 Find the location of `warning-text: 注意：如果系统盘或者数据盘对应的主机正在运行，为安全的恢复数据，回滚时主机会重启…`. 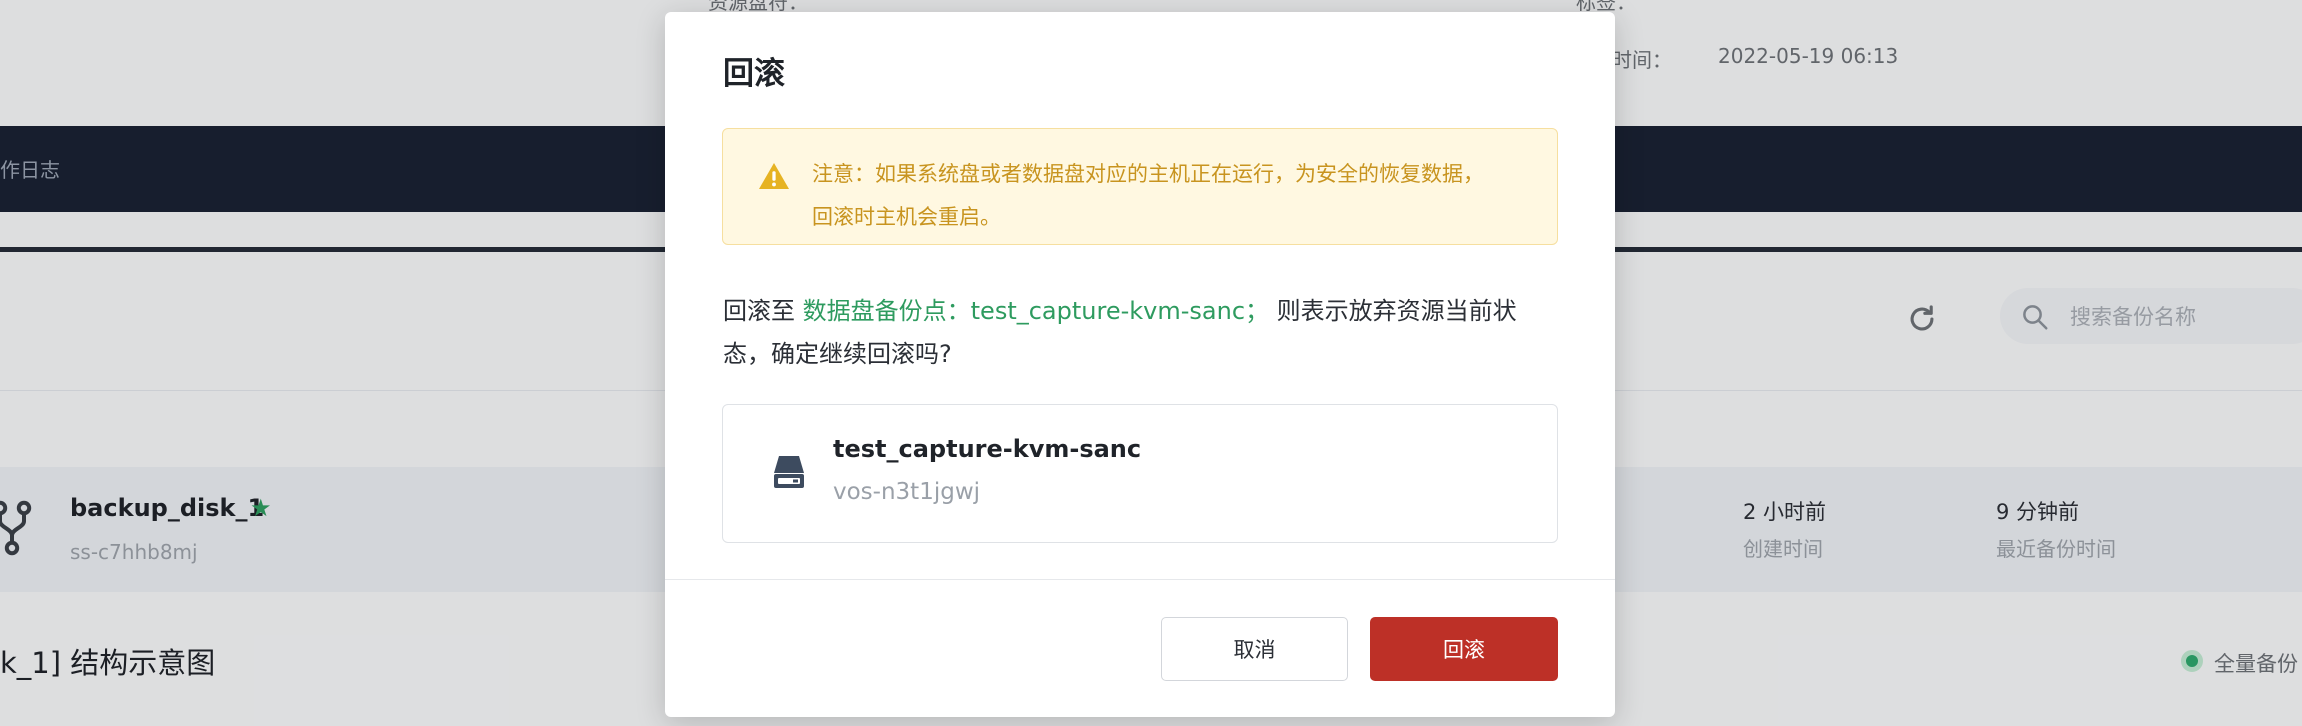

warning-text: 注意：如果系统盘或者数据盘对应的主机正在运行，为安全的恢复数据，回滚时主机会重启… is located at coordinates (1148, 195).